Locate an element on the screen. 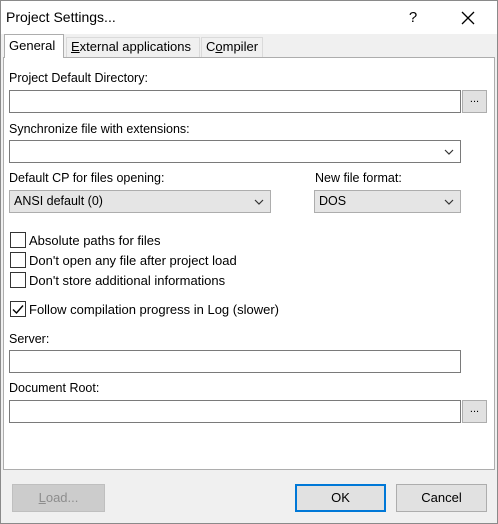 The image size is (498, 524). tab-external-mnemonic: E is located at coordinates (75, 46).